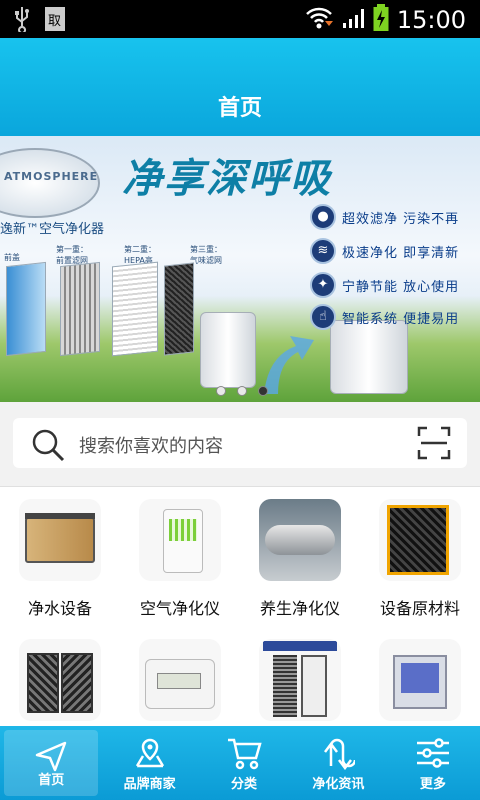  I want to click on feature-item: ≋ 极速净化 即享清新, so click(384, 251).